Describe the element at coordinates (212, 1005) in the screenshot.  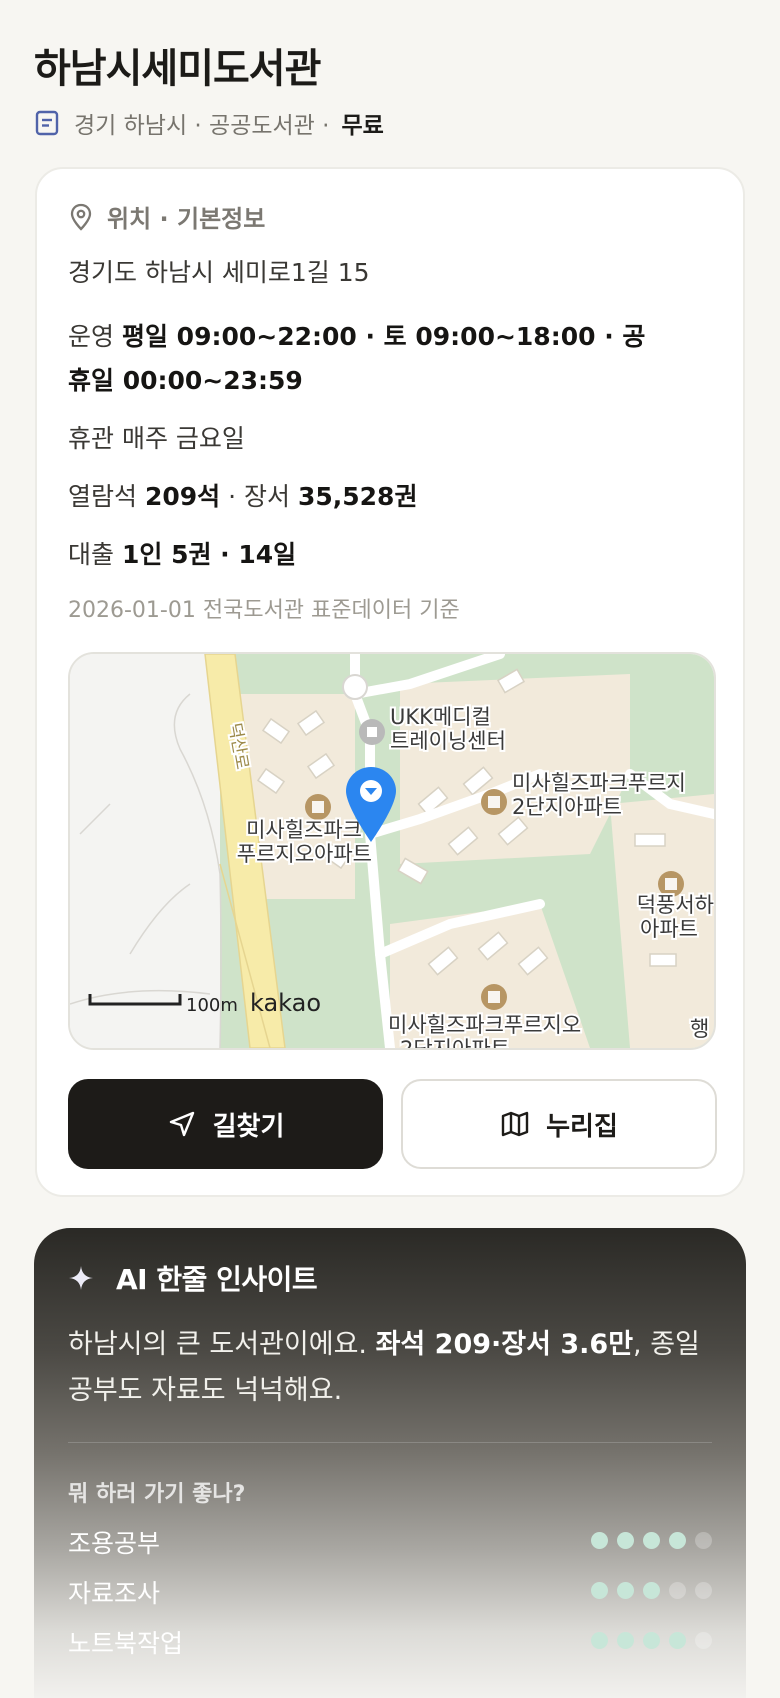
I see `scale-label: 100m` at that location.